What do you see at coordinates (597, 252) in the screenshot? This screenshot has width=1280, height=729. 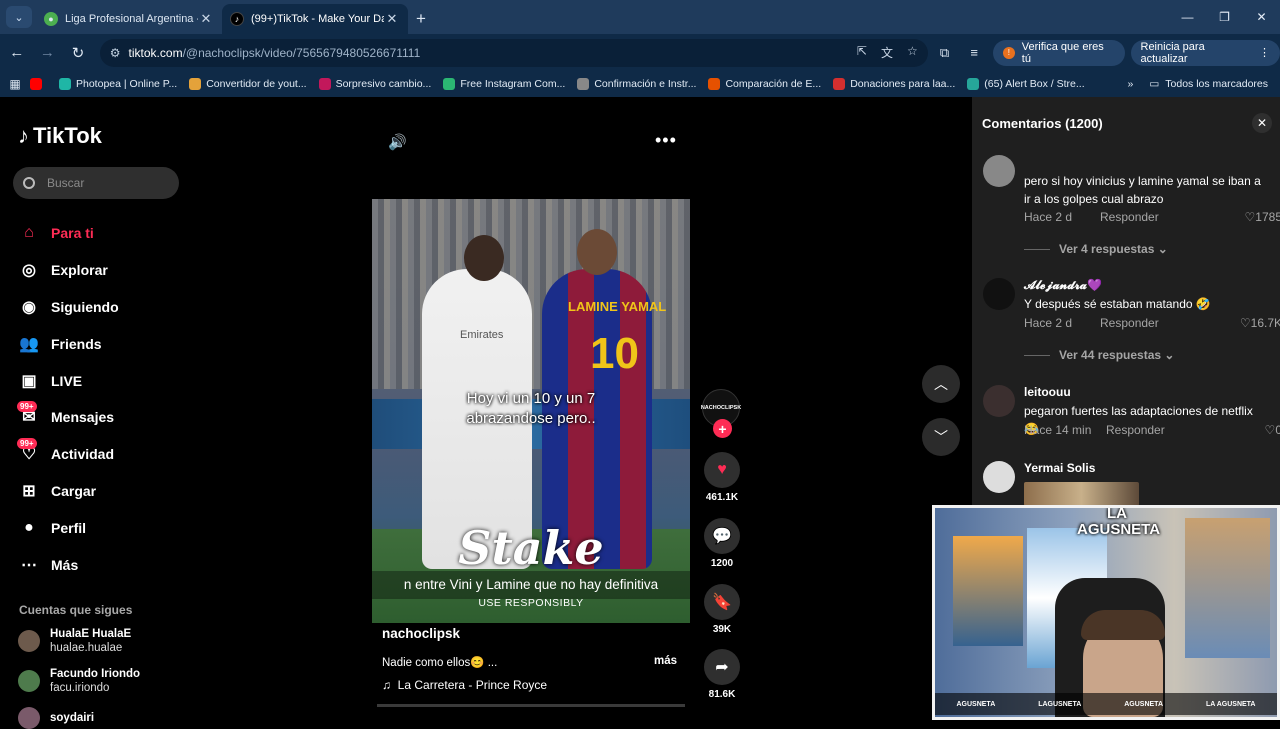 I see `player-head` at bounding box center [597, 252].